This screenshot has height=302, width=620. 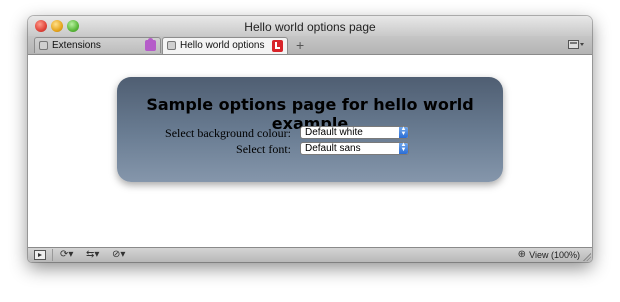 What do you see at coordinates (522, 255) in the screenshot?
I see `zoom-icon: ⊕` at bounding box center [522, 255].